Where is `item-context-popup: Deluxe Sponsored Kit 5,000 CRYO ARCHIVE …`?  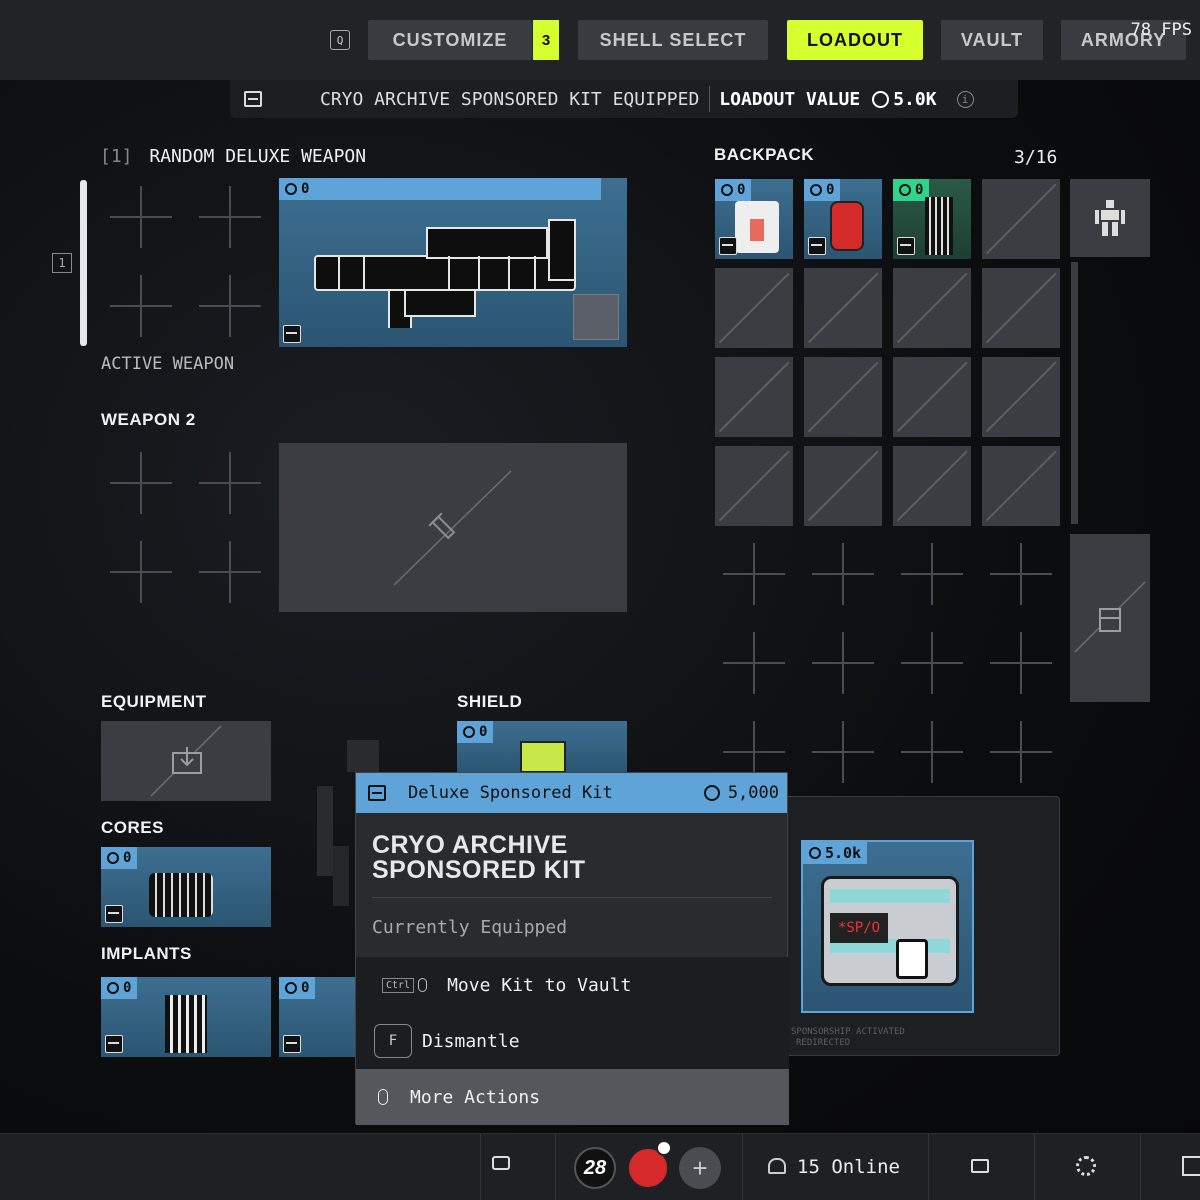 item-context-popup: Deluxe Sponsored Kit 5,000 CRYO ARCHIVE … is located at coordinates (572, 948).